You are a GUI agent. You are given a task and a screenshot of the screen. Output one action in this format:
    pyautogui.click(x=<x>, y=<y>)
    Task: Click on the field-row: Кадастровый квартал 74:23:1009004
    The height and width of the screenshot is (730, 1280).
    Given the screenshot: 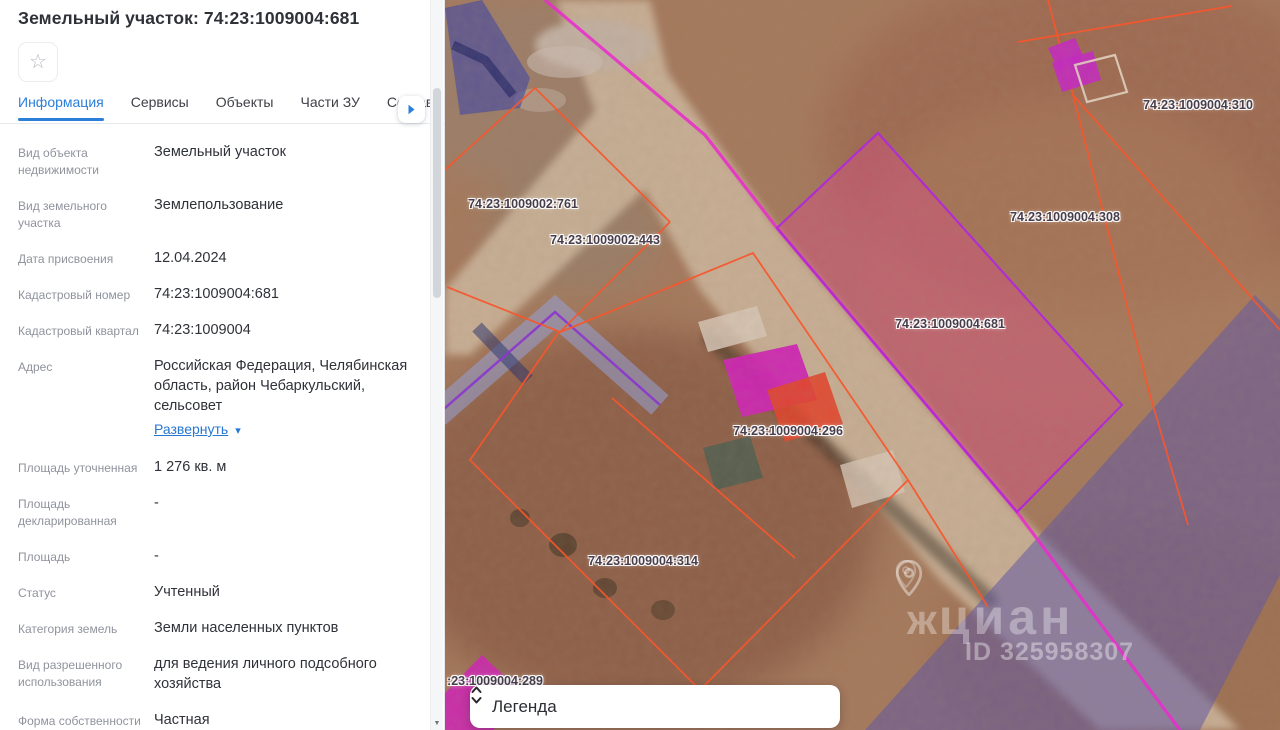 What is the action you would take?
    pyautogui.click(x=217, y=330)
    